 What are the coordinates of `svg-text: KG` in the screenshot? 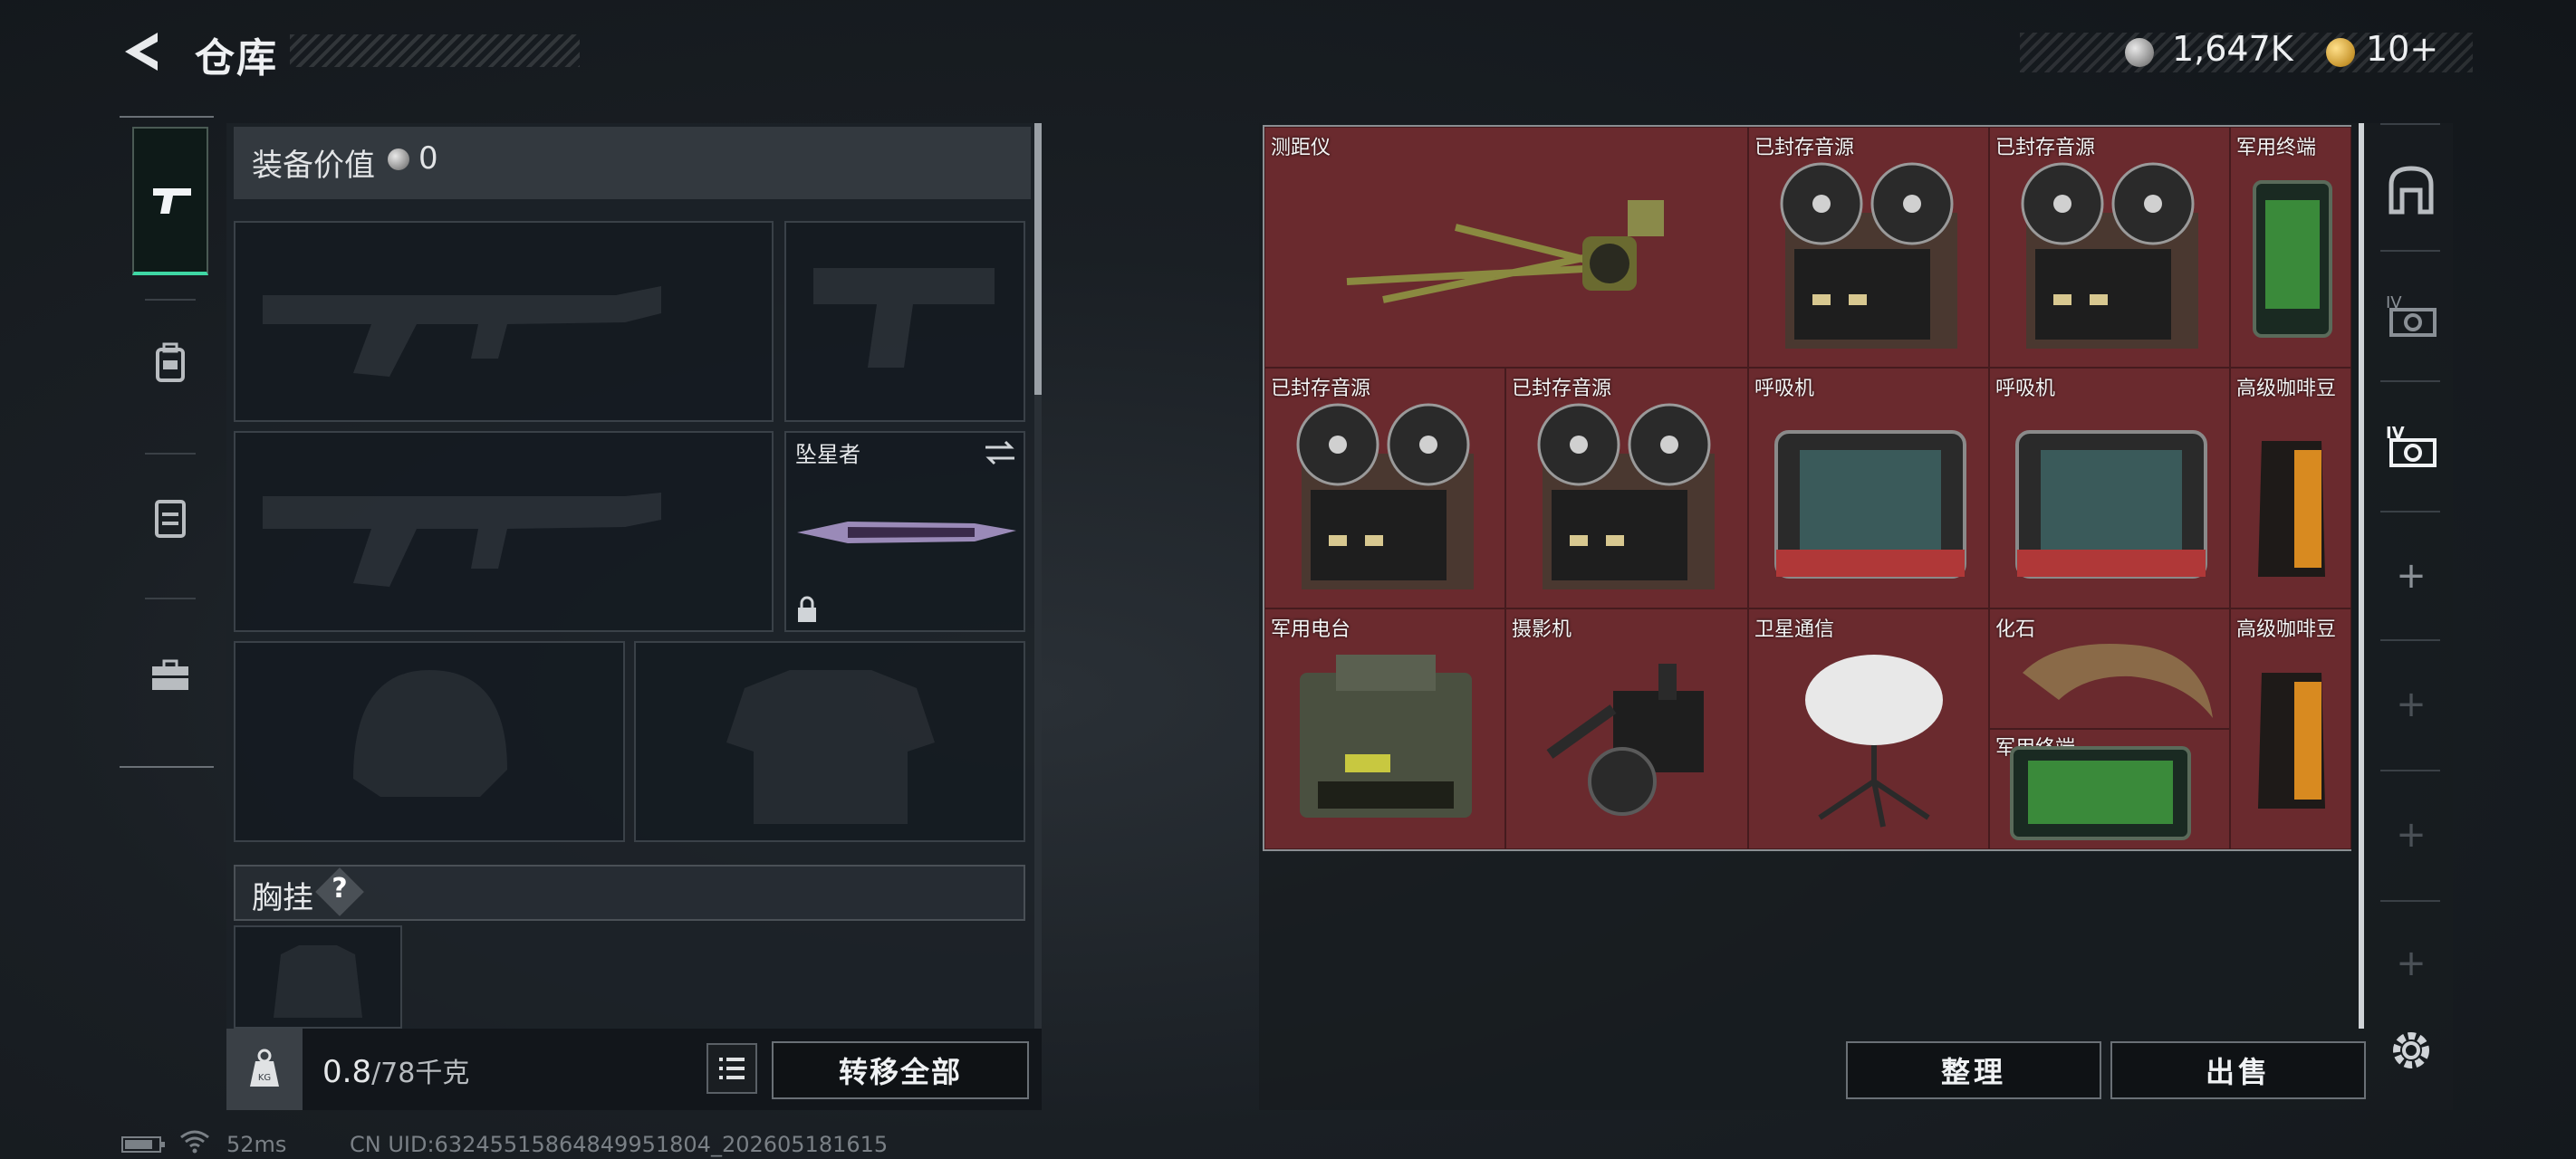 It's located at (264, 1078).